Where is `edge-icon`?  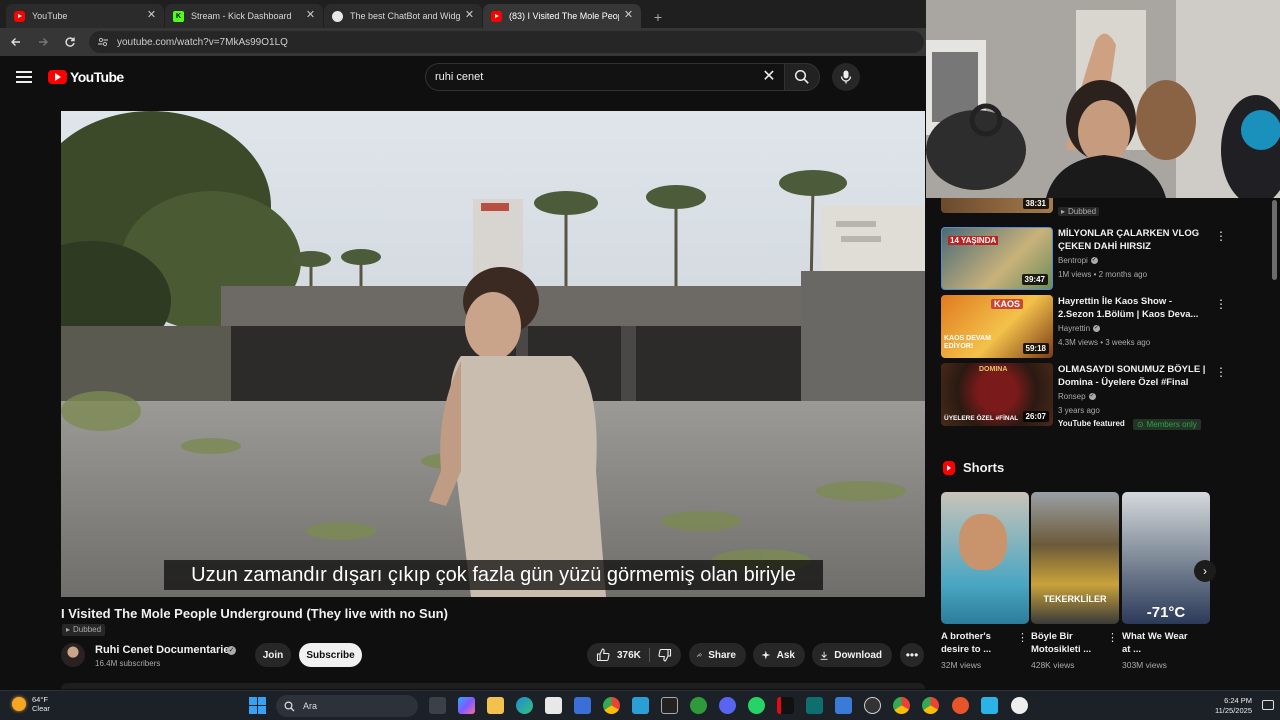
edge-icon is located at coordinates (524, 705).